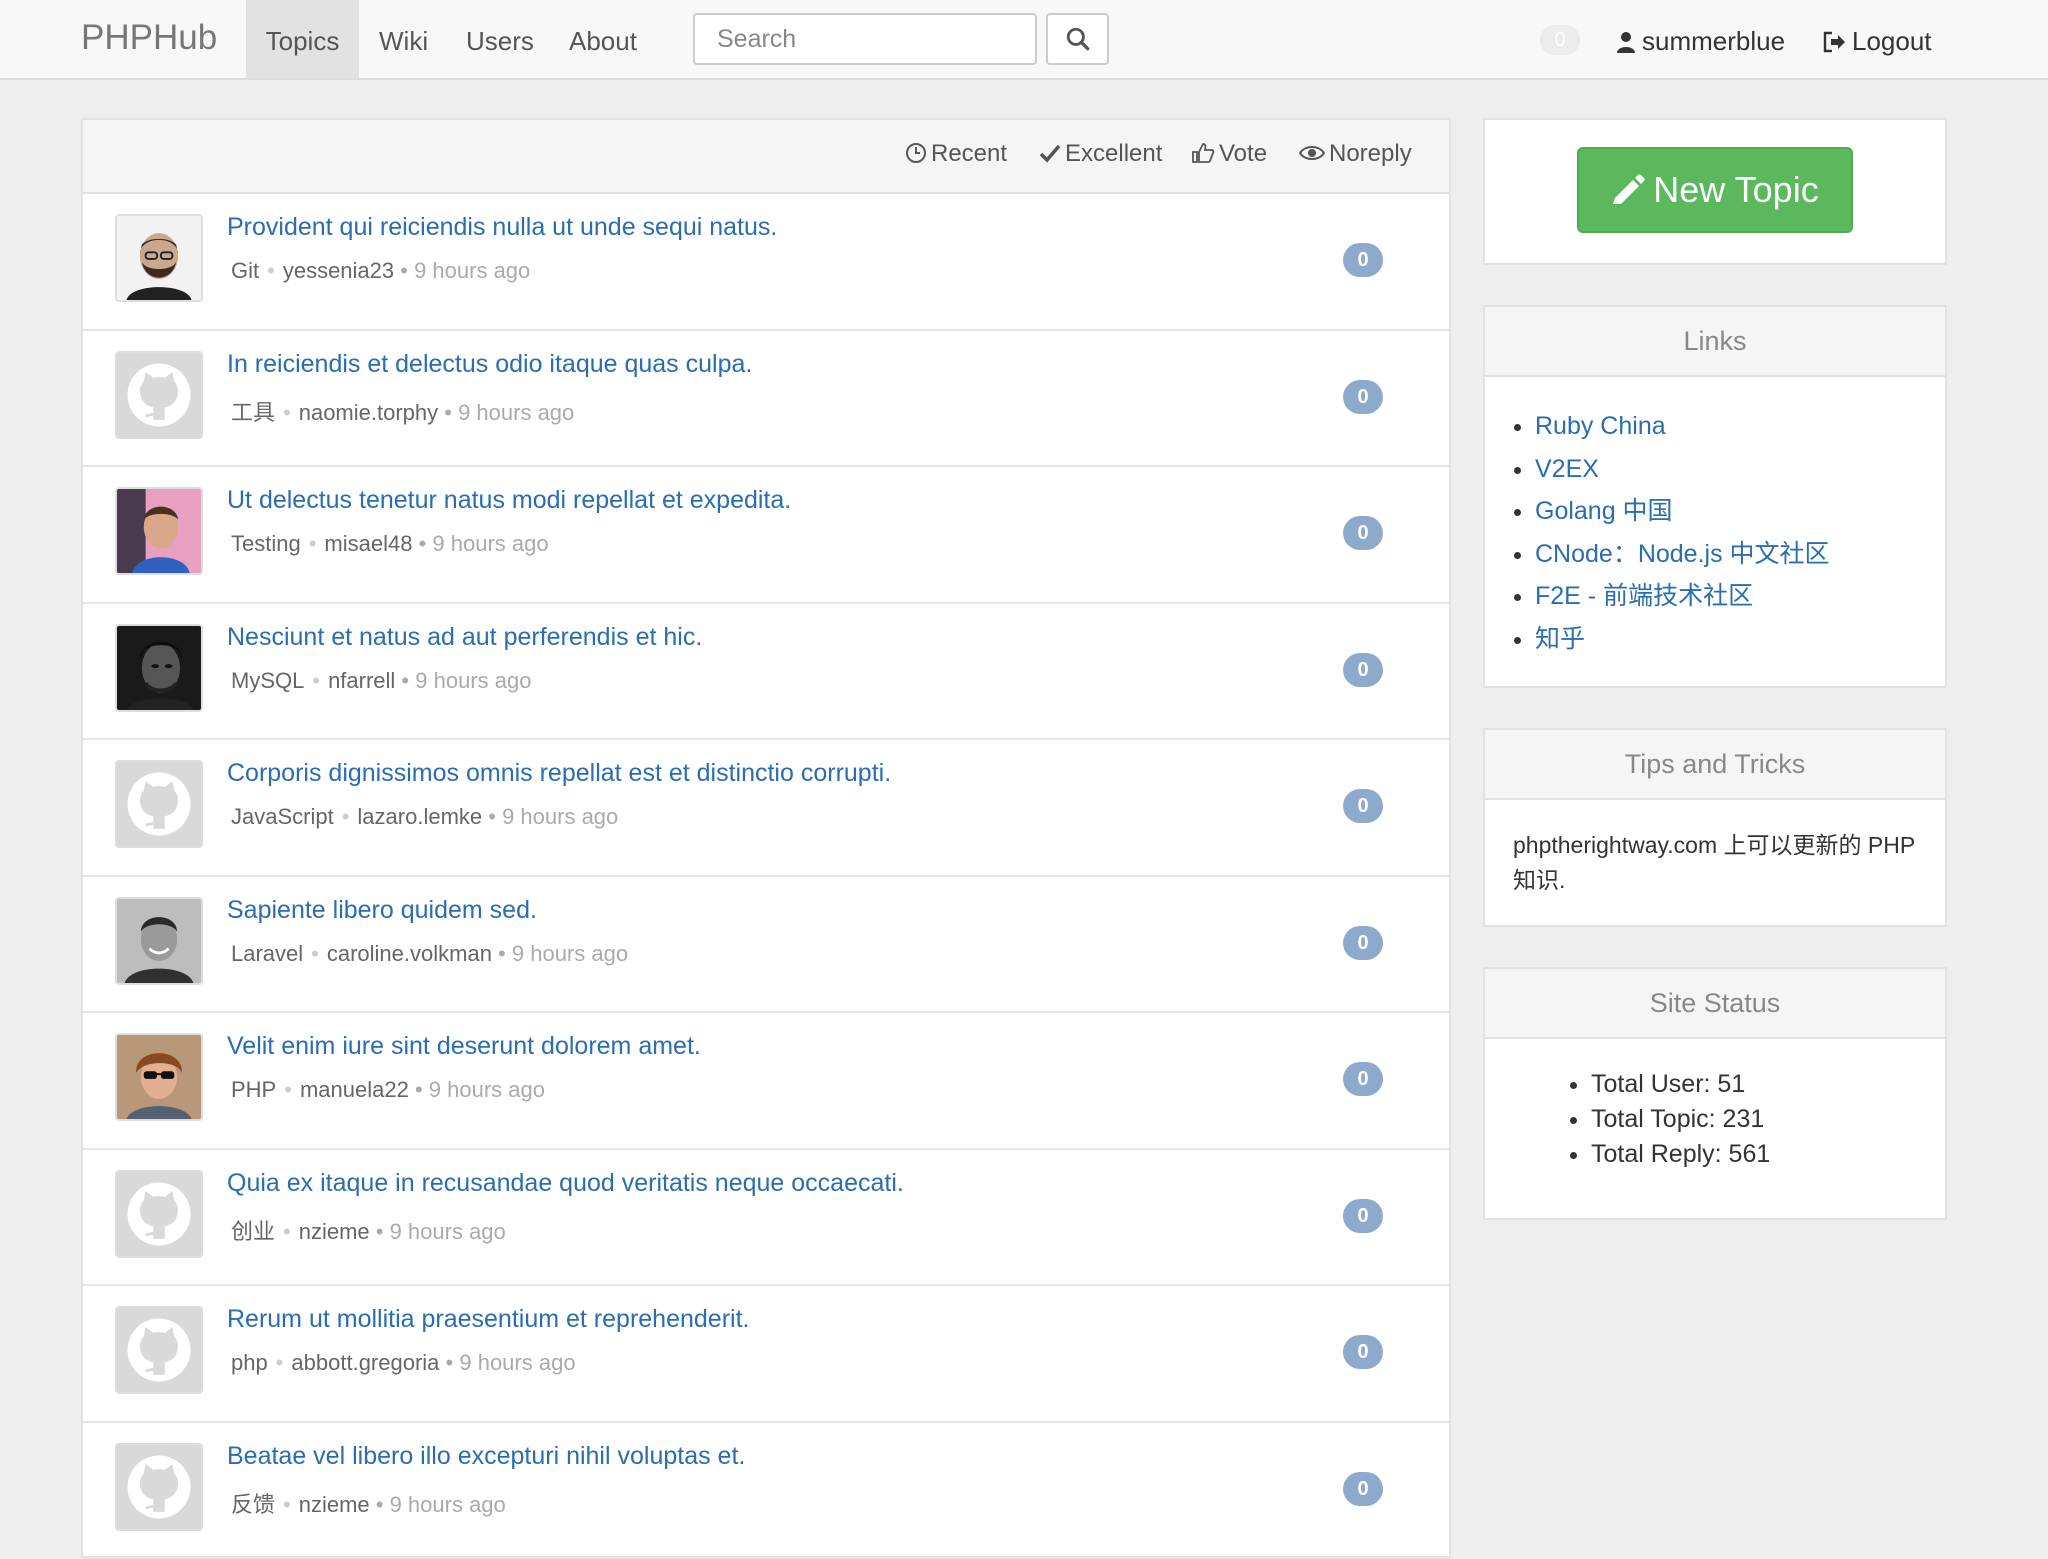 This screenshot has width=2048, height=1559. Describe the element at coordinates (253, 1231) in the screenshot. I see `topic-node-link: 创业` at that location.